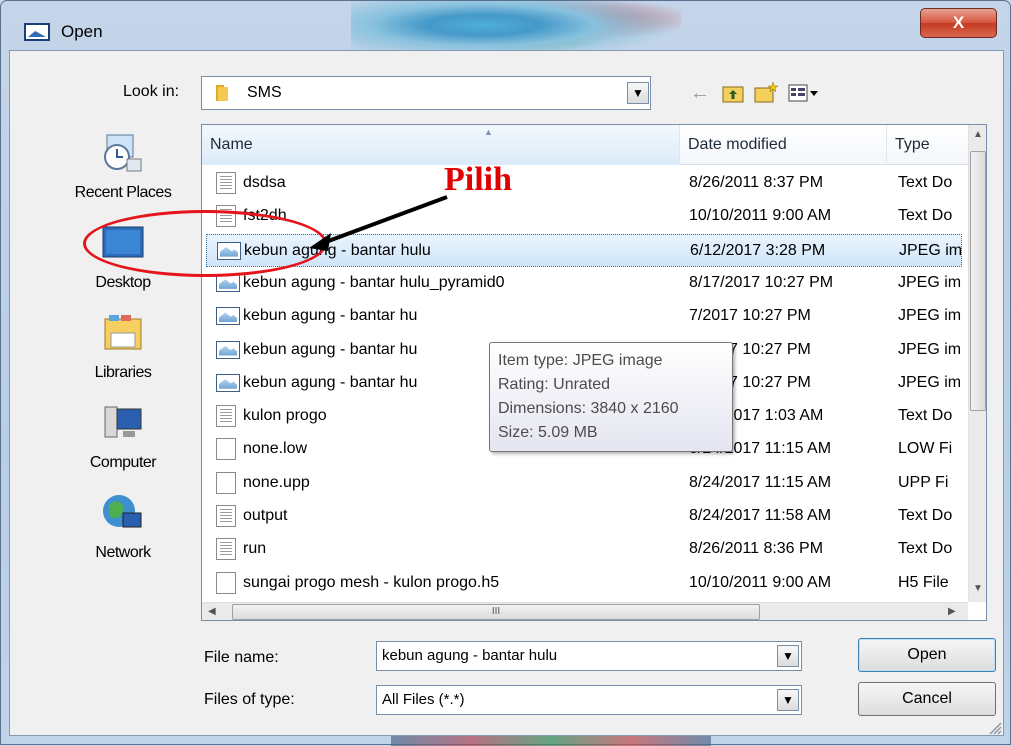  What do you see at coordinates (638, 93) in the screenshot?
I see `look-in-dropdown-button: ▼` at bounding box center [638, 93].